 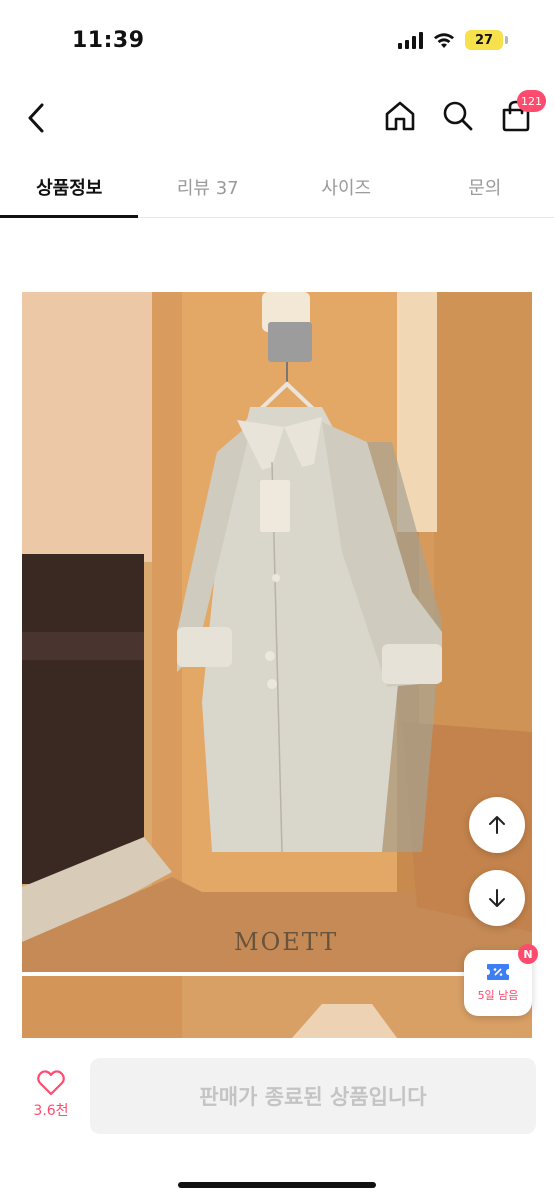 I want to click on status-indicators: 27, so click(x=453, y=40).